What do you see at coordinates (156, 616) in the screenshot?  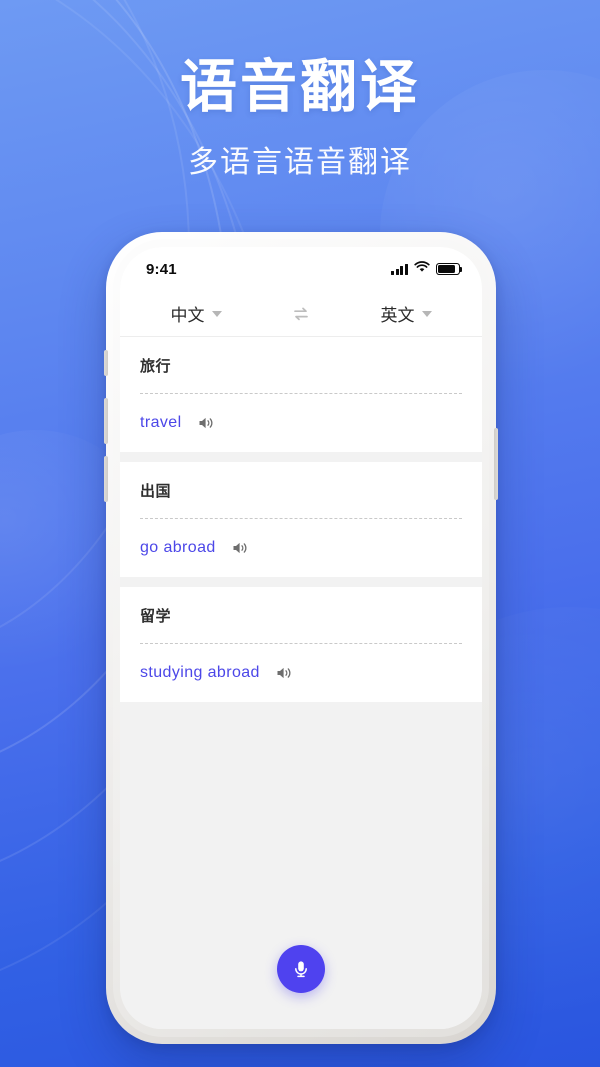 I see `source-text: 留学` at bounding box center [156, 616].